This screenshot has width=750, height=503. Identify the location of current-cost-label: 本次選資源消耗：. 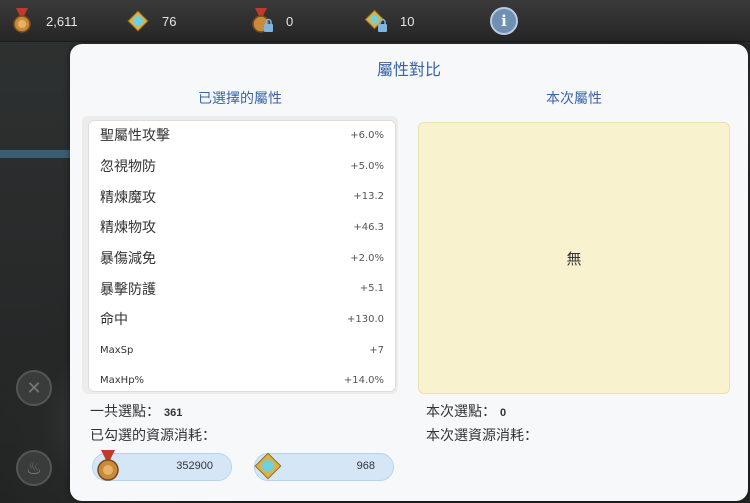
(482, 436).